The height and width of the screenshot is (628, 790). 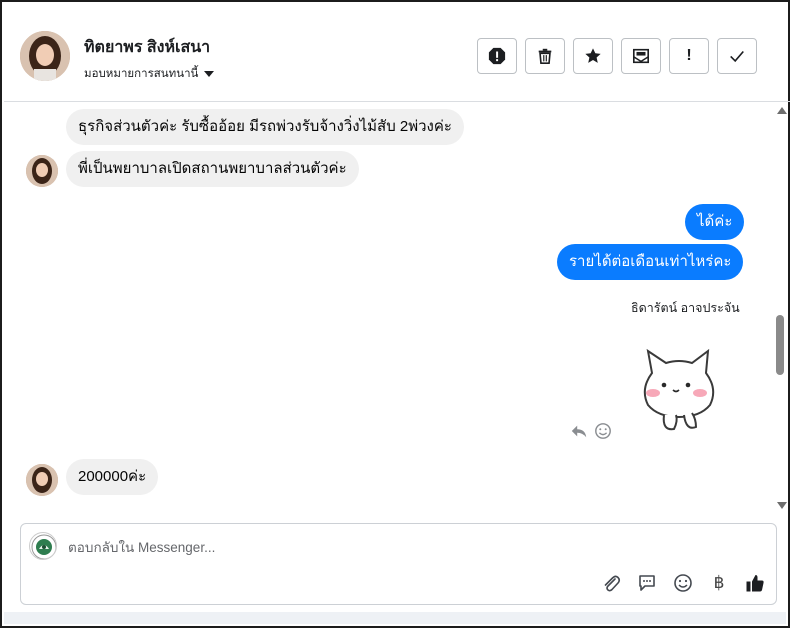 I want to click on outgoing-message: ได้ค่ะ, so click(x=715, y=222).